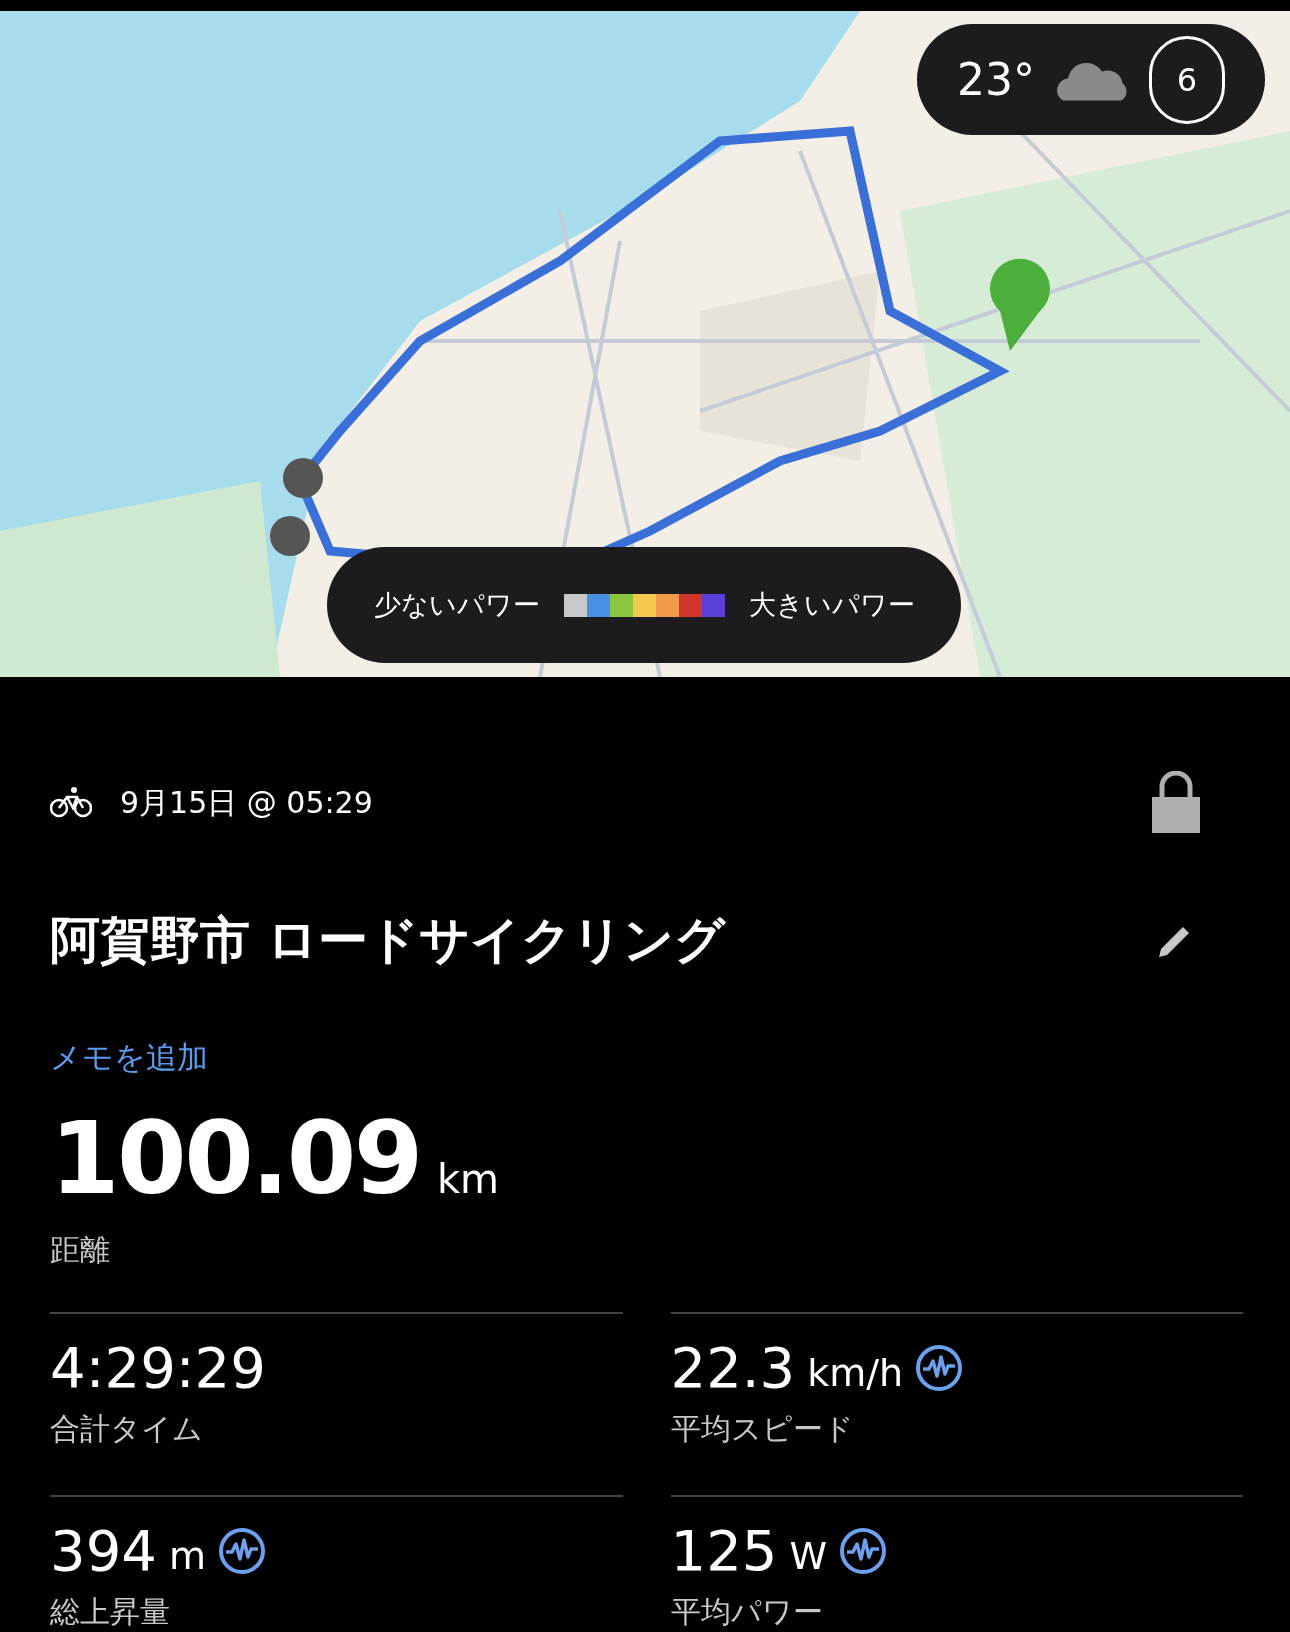 The image size is (1290, 1632). Describe the element at coordinates (1091, 79) in the screenshot. I see `weather-panel: 23° 6` at that location.